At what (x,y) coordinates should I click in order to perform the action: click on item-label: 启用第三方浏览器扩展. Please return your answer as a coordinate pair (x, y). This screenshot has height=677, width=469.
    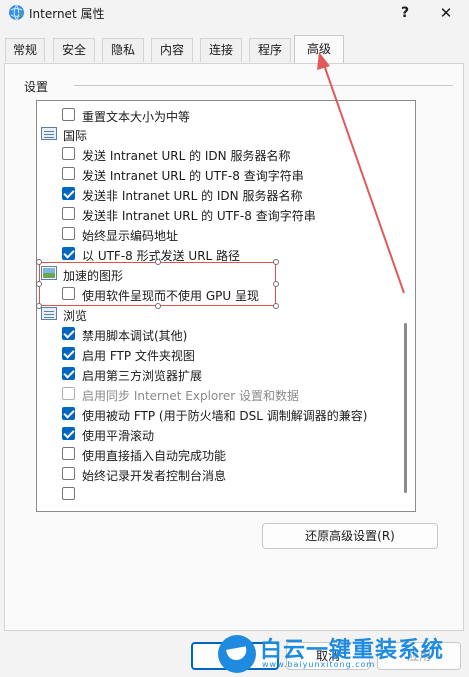
    Looking at the image, I should click on (142, 376).